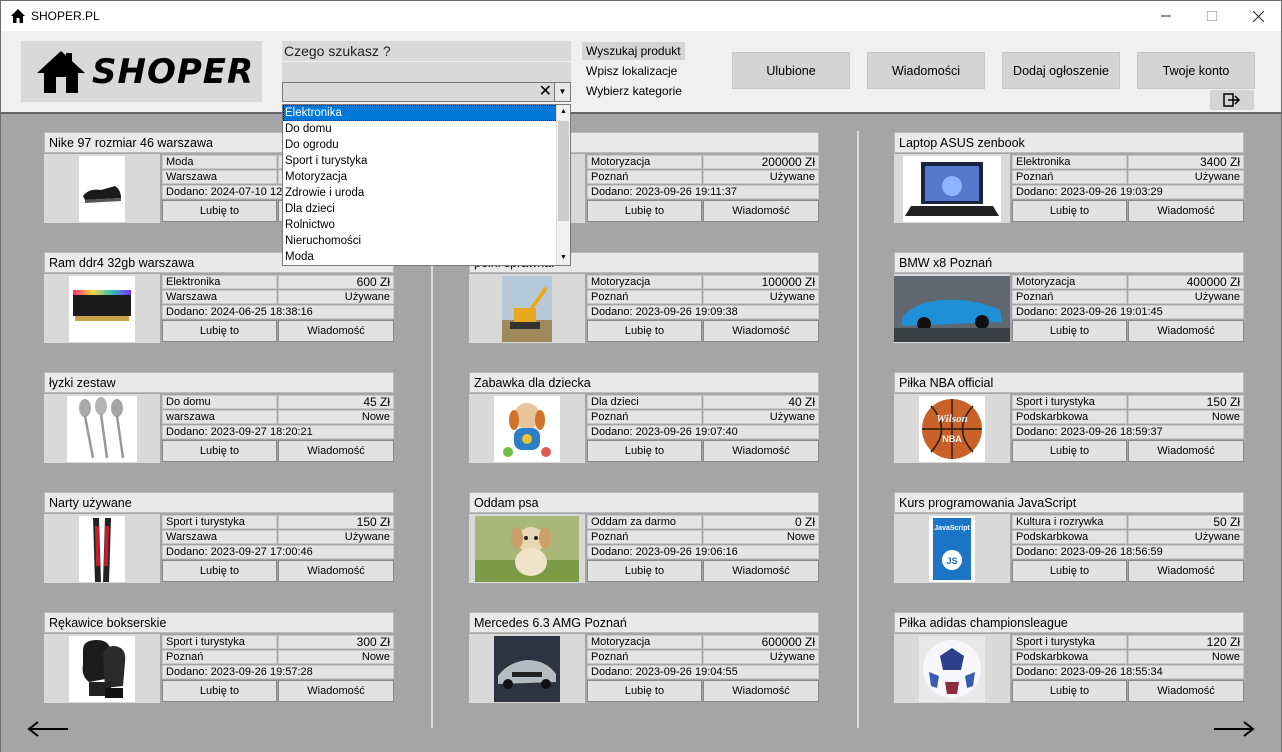  What do you see at coordinates (1069, 382) in the screenshot?
I see `listing-title: Piłka NBA official` at bounding box center [1069, 382].